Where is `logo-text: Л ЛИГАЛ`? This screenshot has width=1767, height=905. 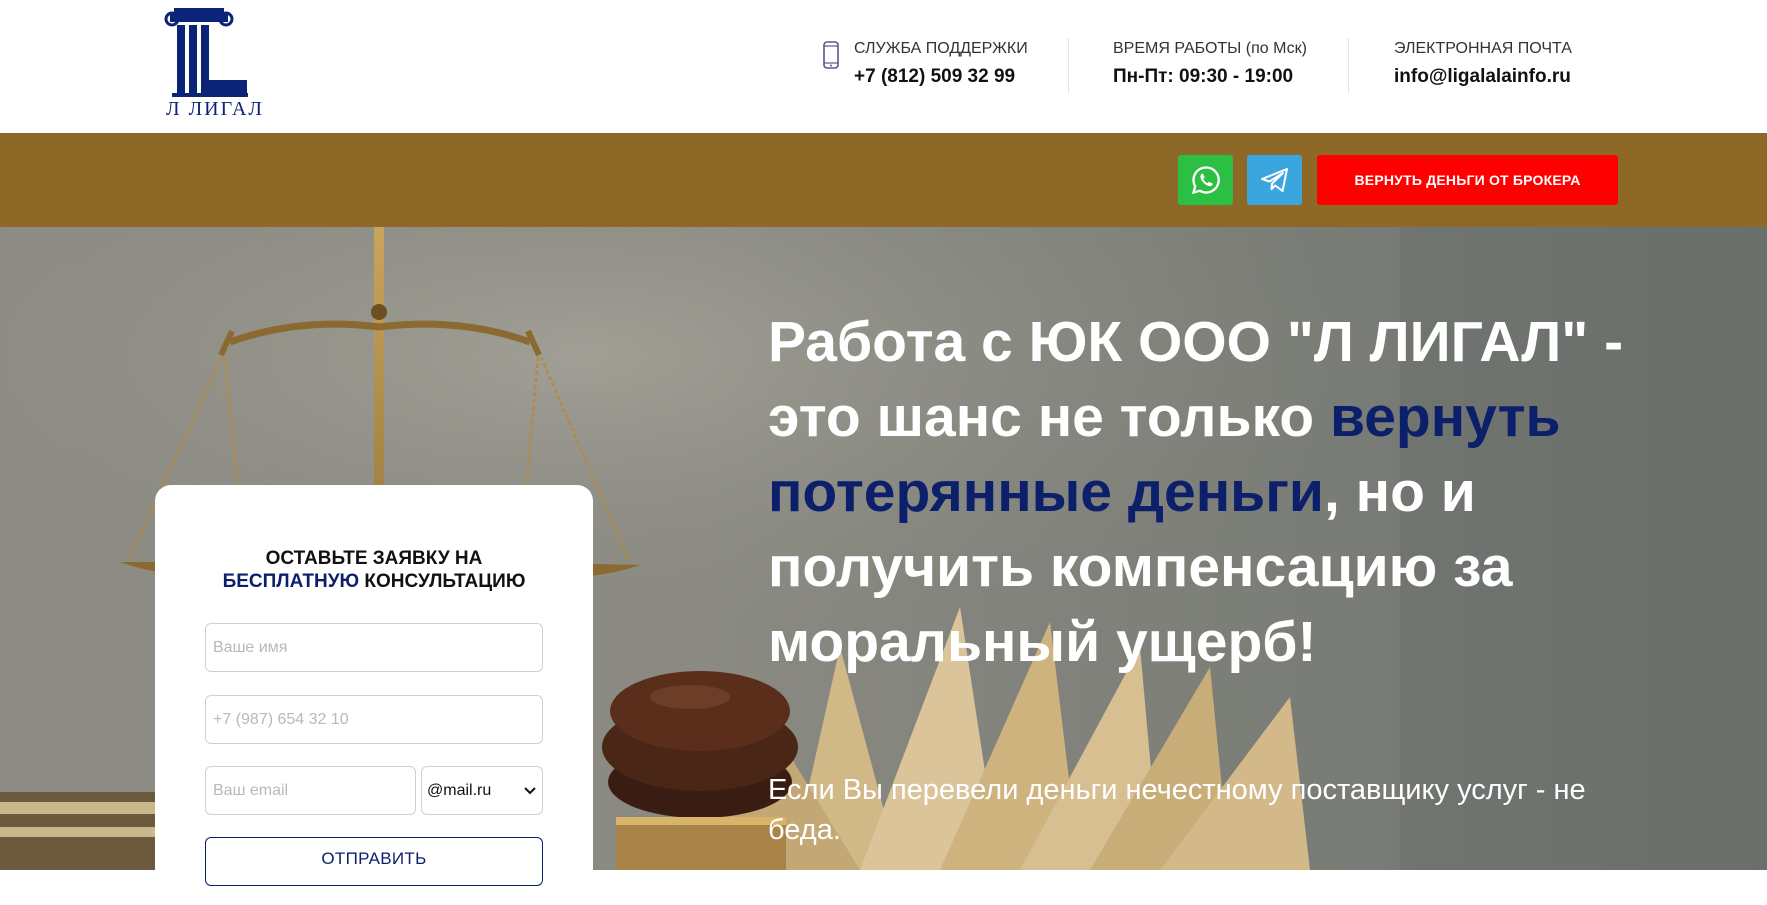 logo-text: Л ЛИГАЛ is located at coordinates (215, 109).